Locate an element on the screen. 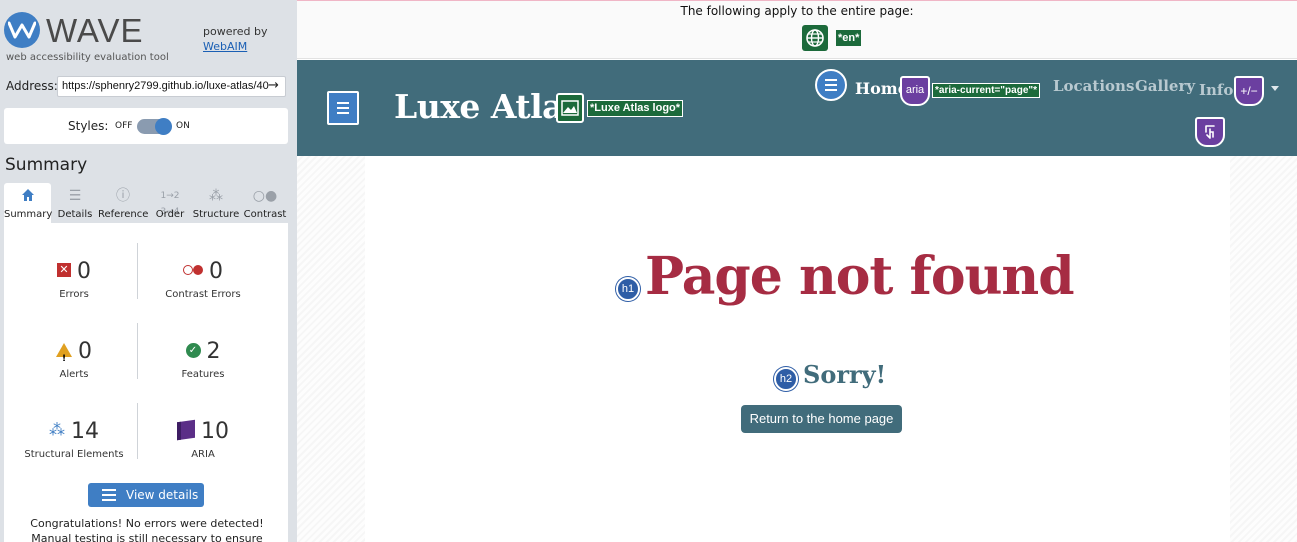  tab-reference: ⓘ Reference is located at coordinates (123, 203).